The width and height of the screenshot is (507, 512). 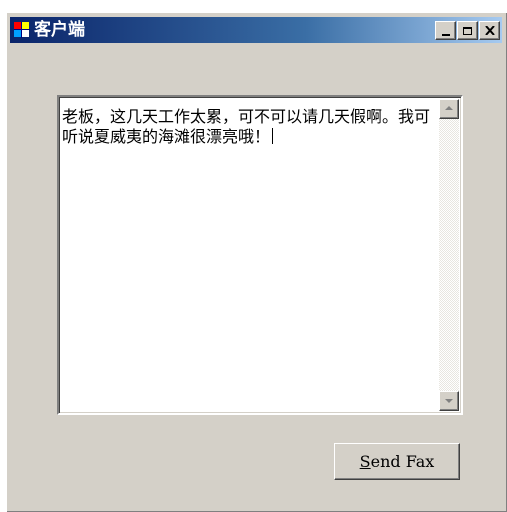 I want to click on maximize-button, so click(x=467, y=30).